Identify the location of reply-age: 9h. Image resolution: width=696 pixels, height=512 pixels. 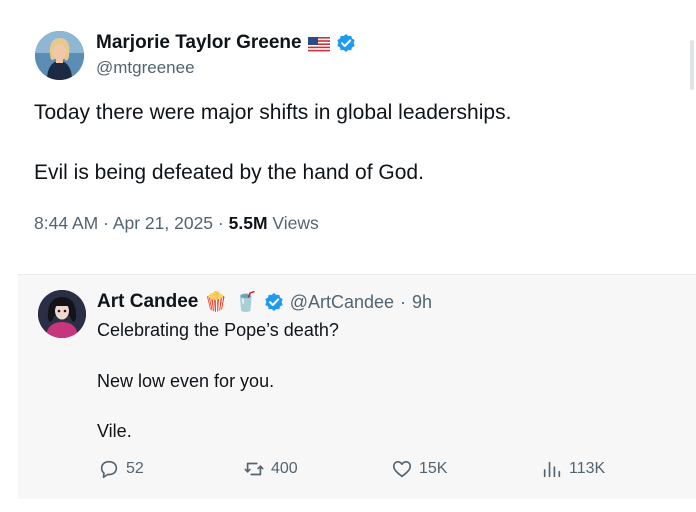
(422, 302).